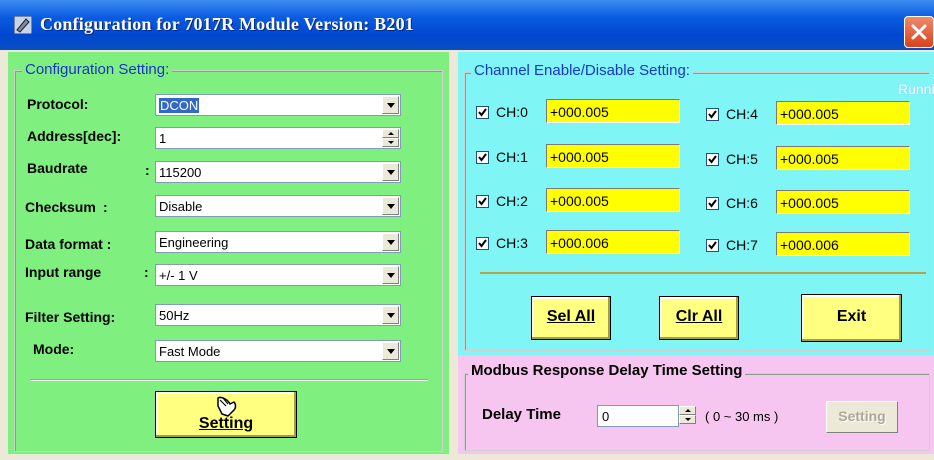 The height and width of the screenshot is (460, 934). Describe the element at coordinates (742, 114) in the screenshot. I see `channel-label: CH:4` at that location.